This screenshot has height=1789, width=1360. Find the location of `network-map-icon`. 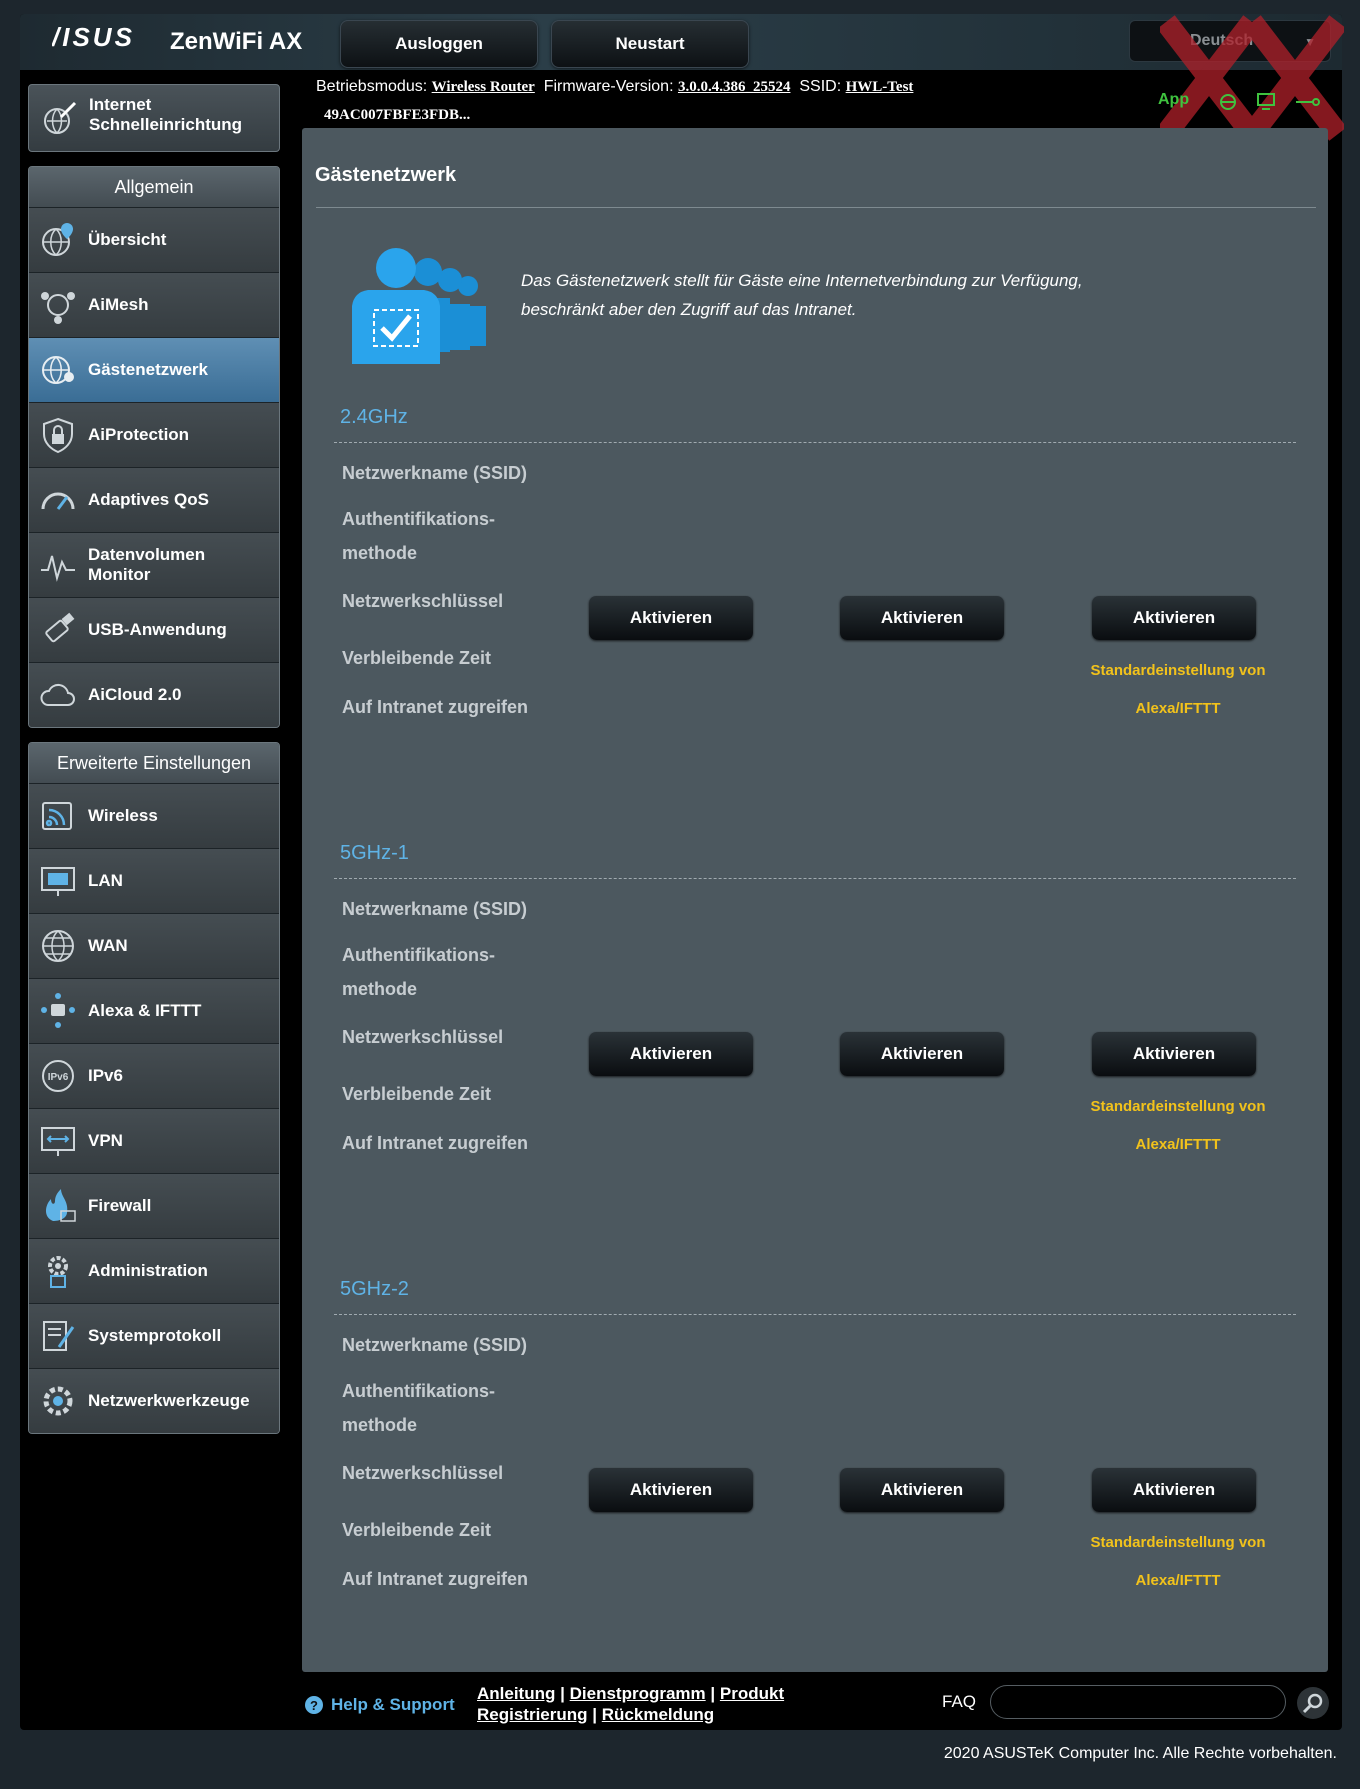

network-map-icon is located at coordinates (1228, 102).